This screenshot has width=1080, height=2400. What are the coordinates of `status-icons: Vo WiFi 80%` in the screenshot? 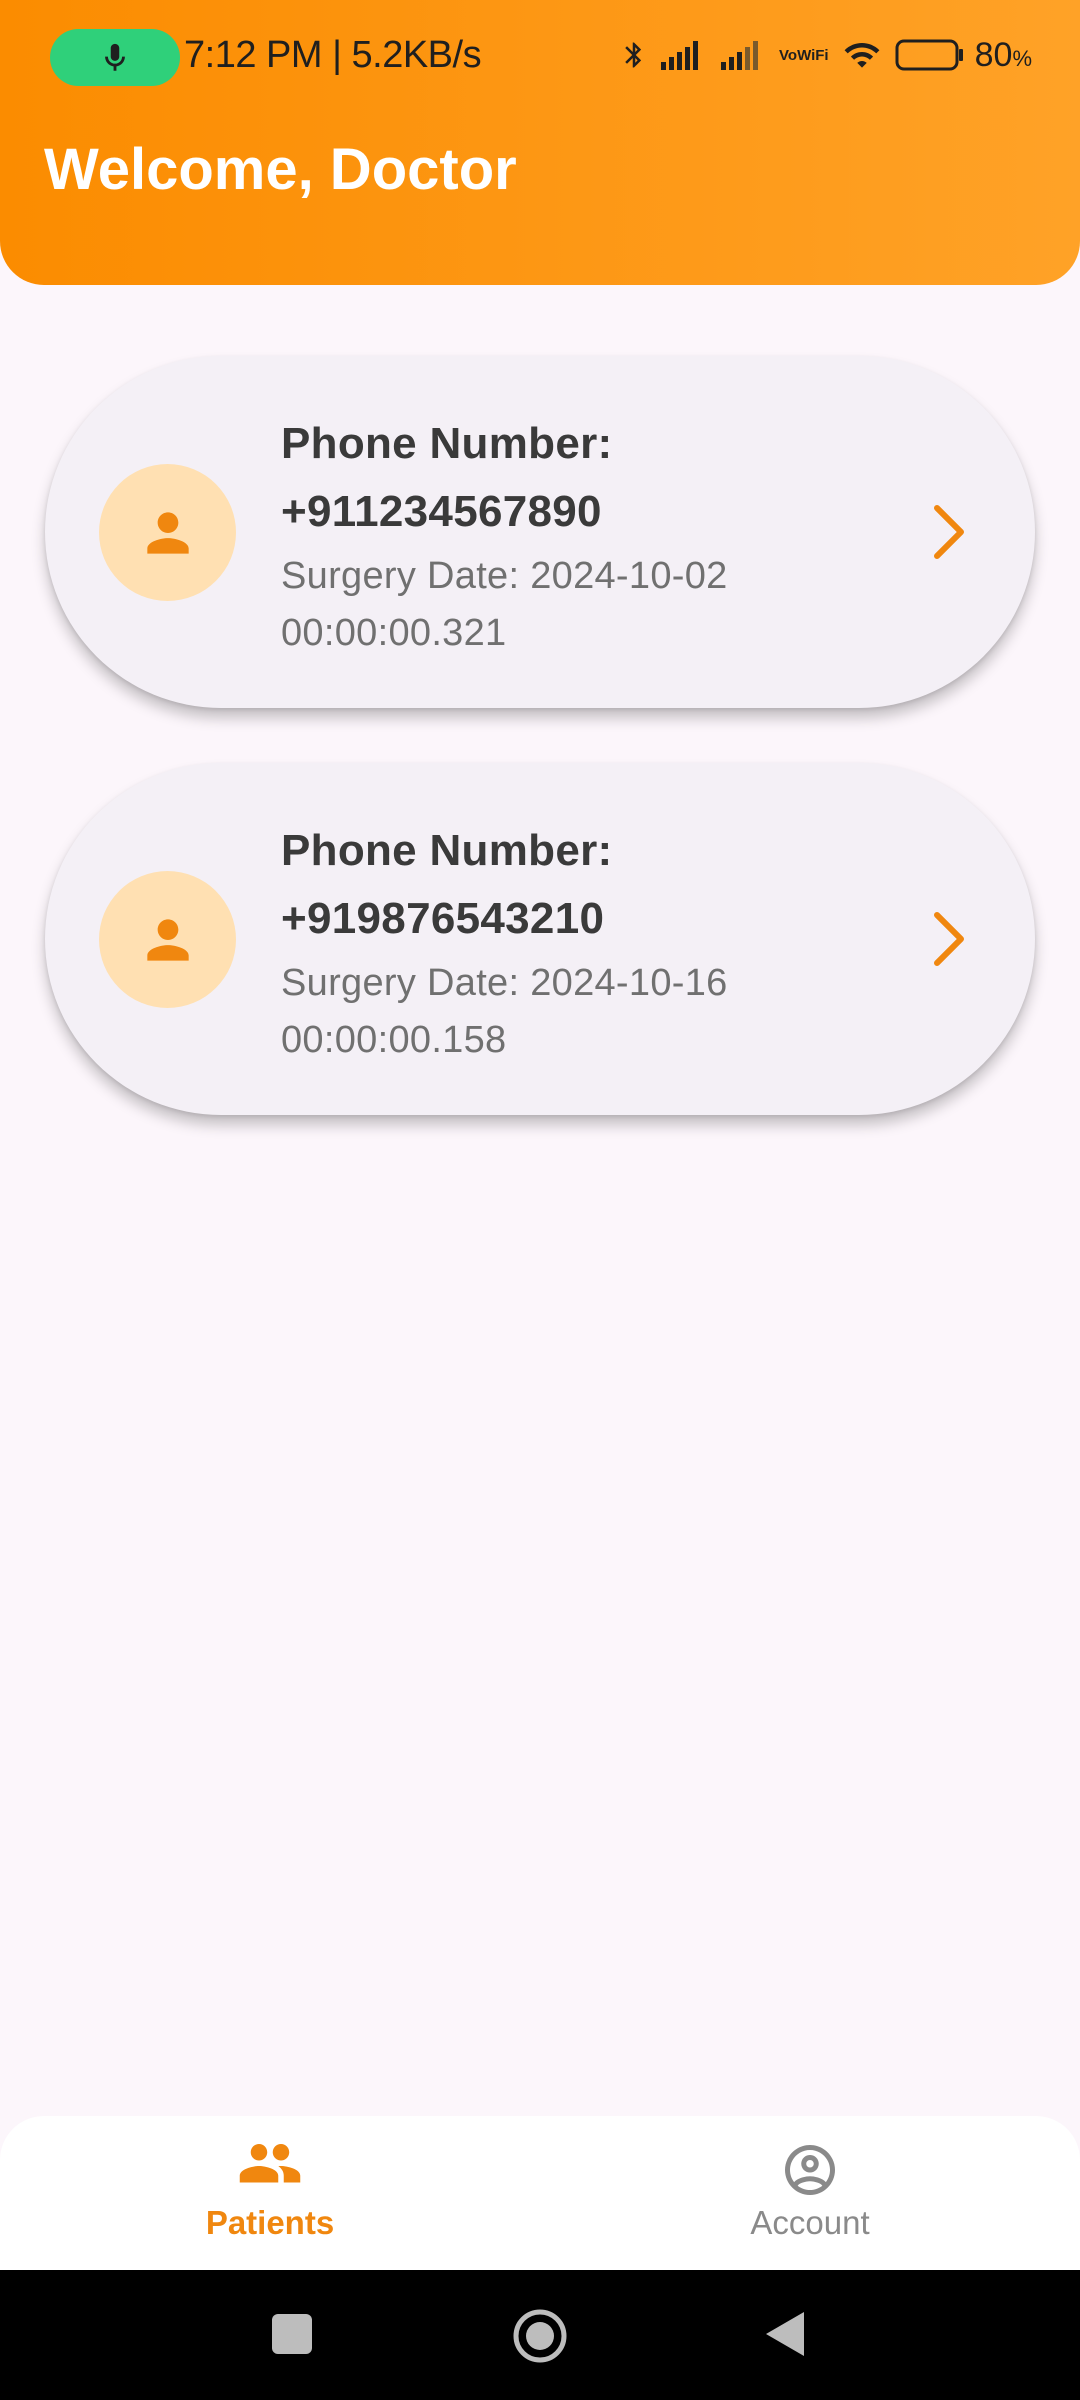 It's located at (825, 55).